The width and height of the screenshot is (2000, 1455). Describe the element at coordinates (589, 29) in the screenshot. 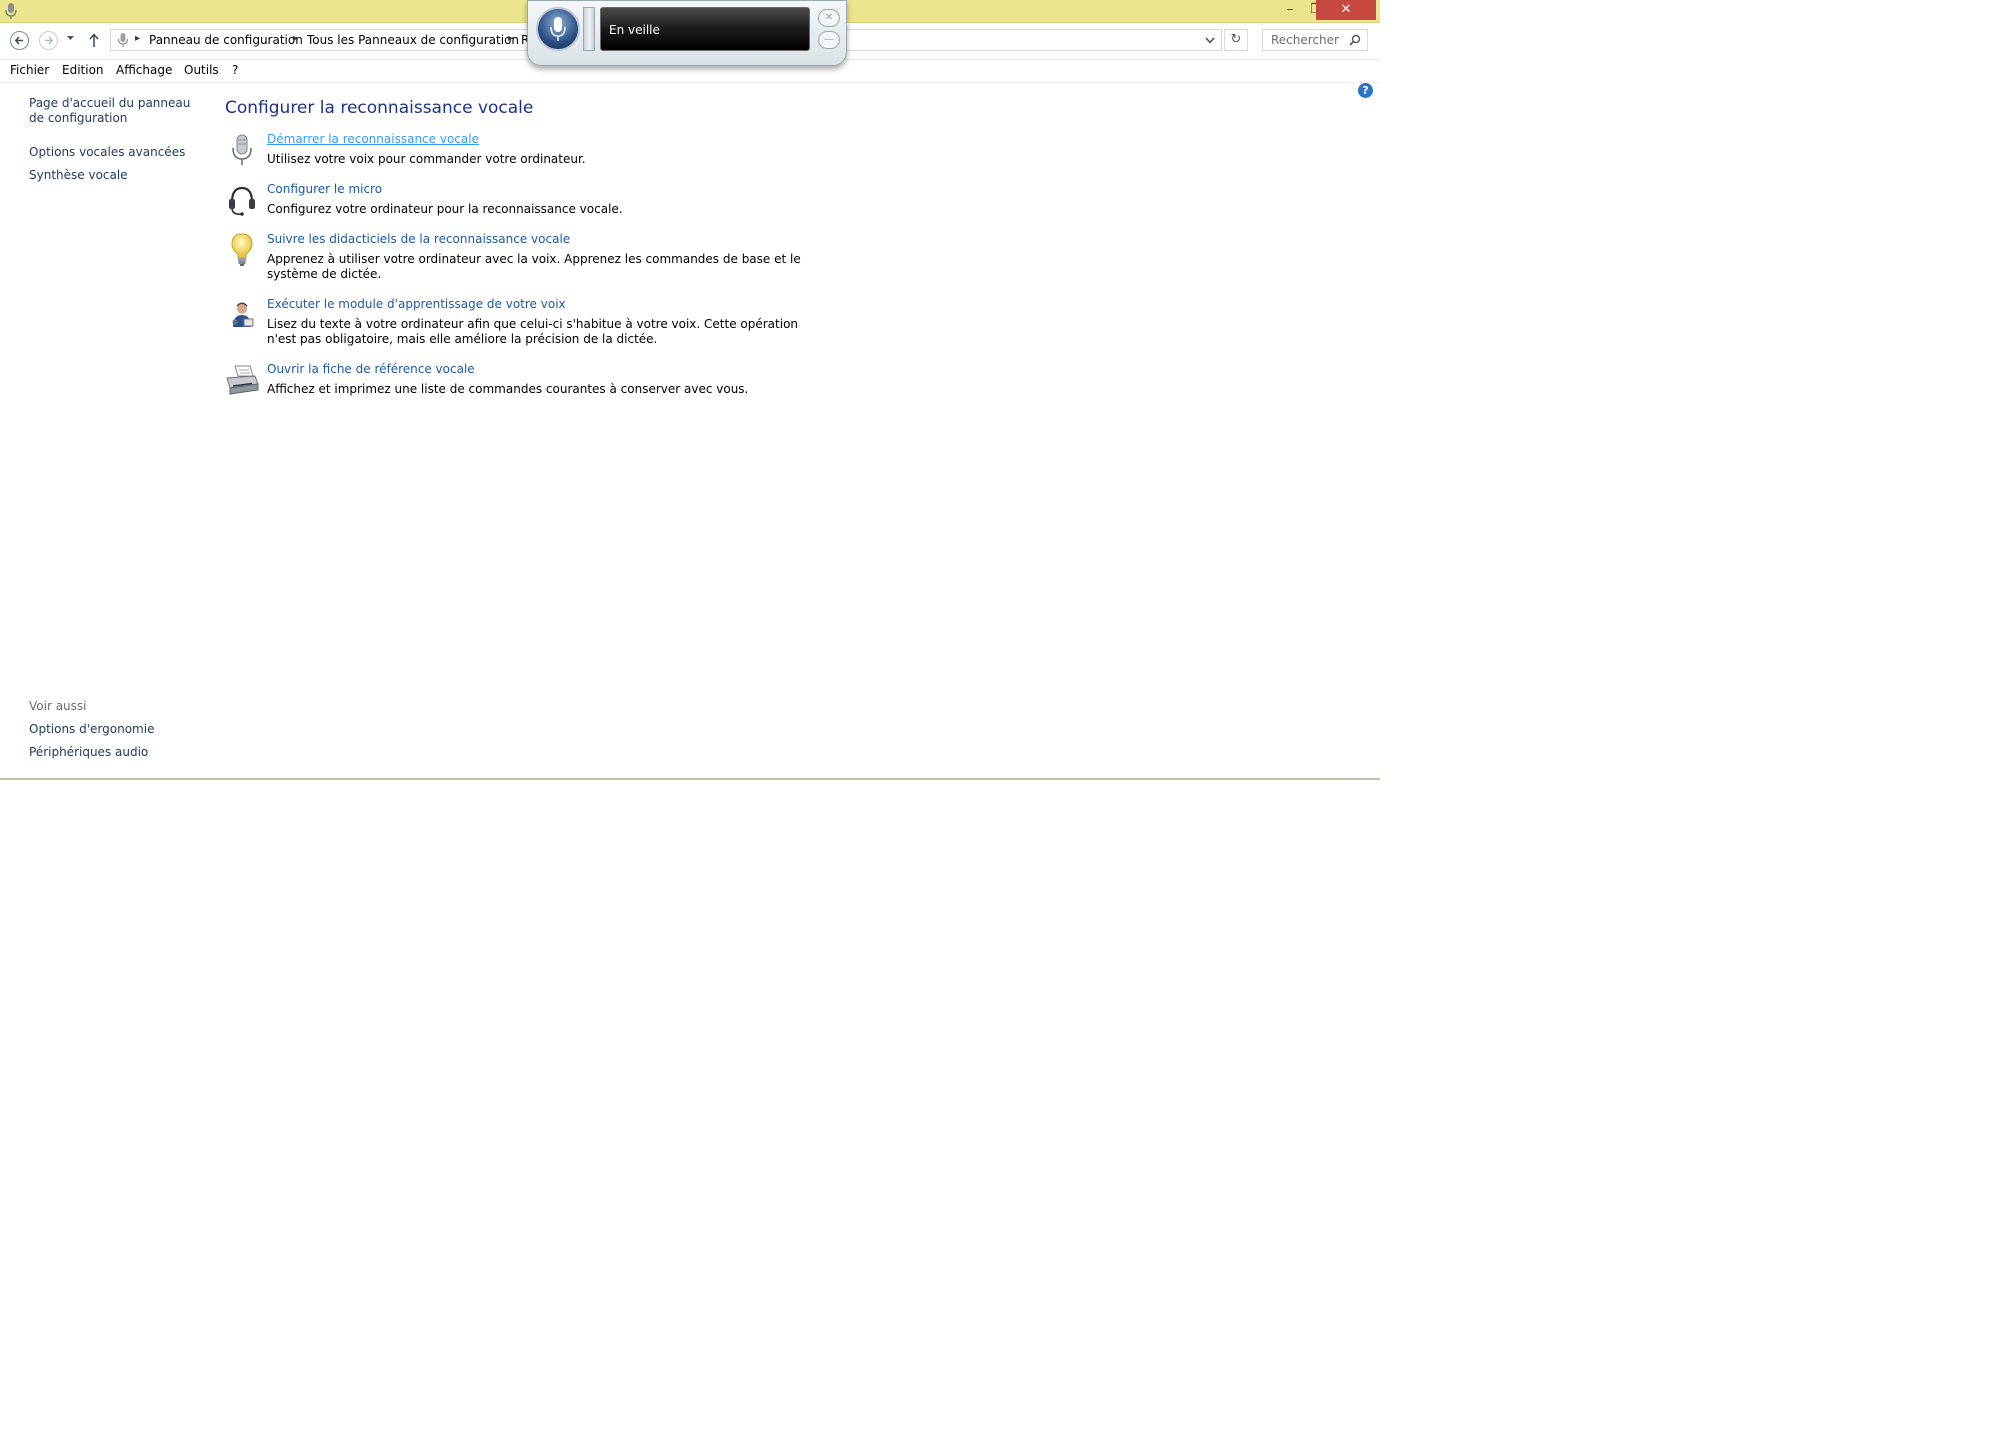

I see `speech-widget-grip` at that location.